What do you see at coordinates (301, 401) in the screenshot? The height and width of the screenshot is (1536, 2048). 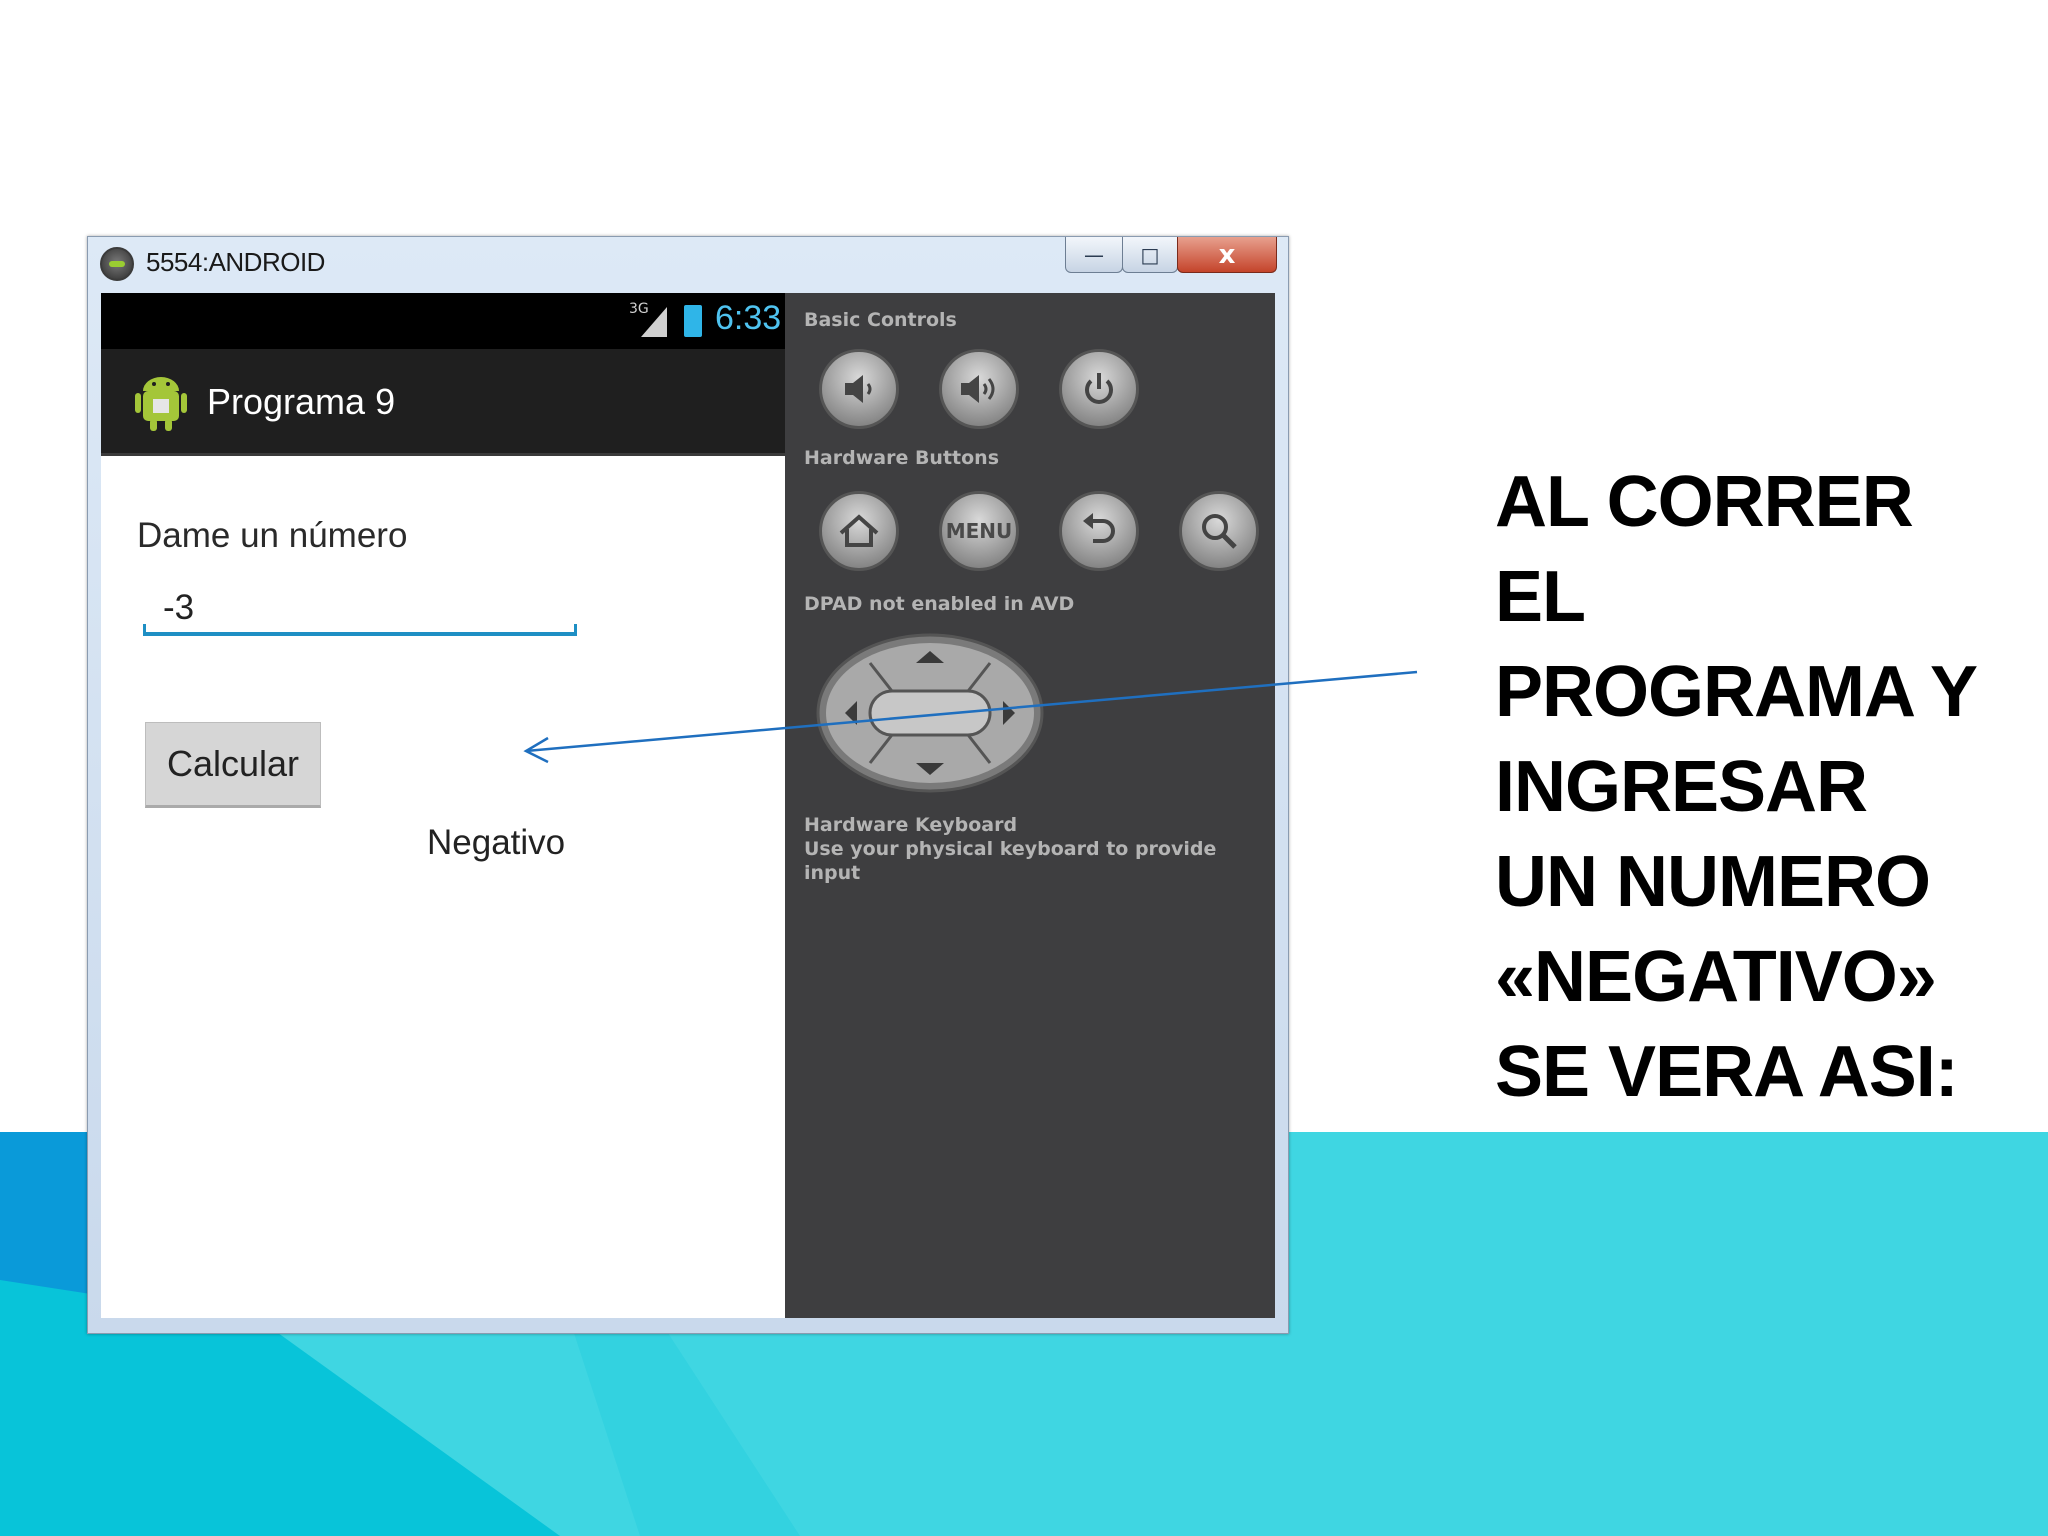 I see `app-title: Programa 9` at bounding box center [301, 401].